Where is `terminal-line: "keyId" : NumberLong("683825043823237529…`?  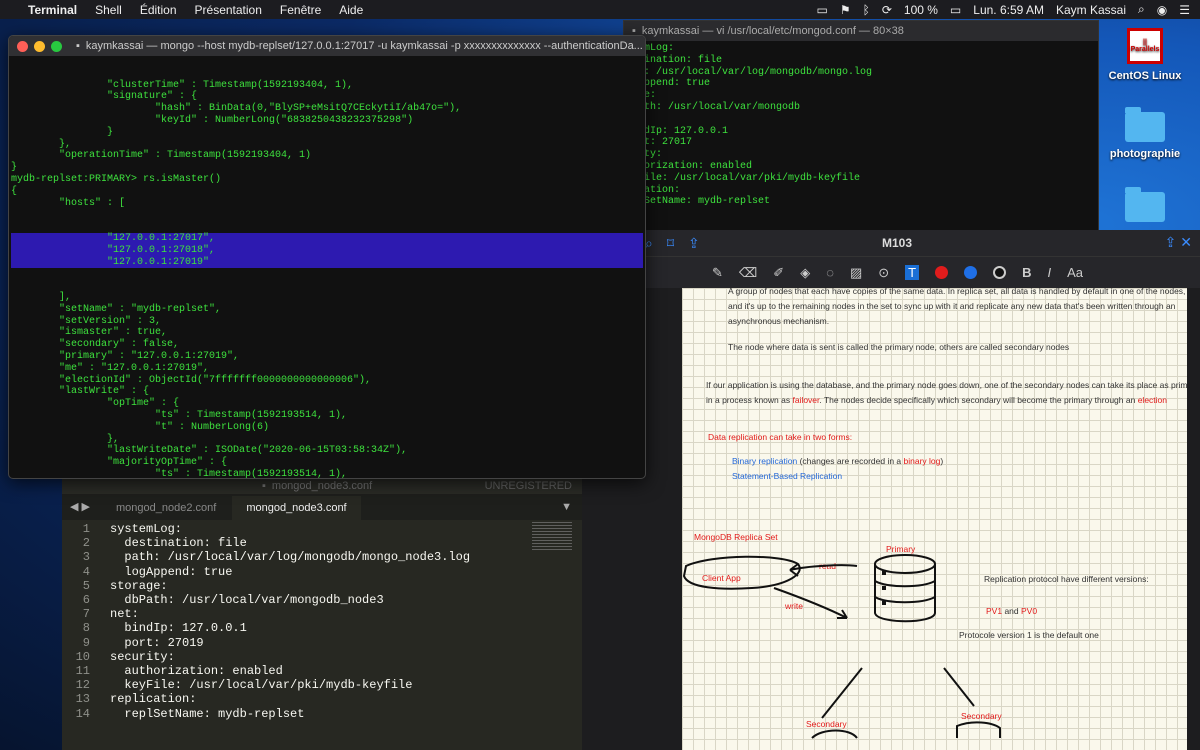
terminal-line: "keyId" : NumberLong("683825043823237529… is located at coordinates (212, 120).